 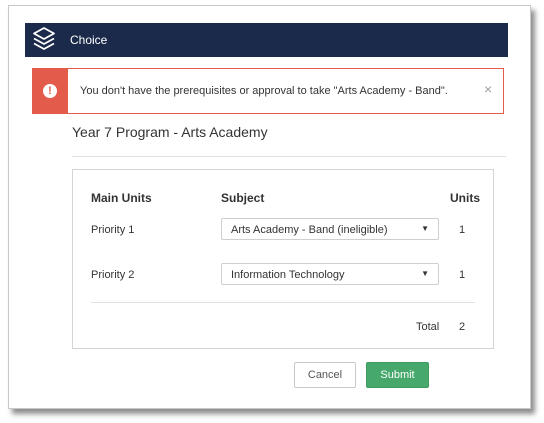 I want to click on column-header-units: Units, so click(x=465, y=198).